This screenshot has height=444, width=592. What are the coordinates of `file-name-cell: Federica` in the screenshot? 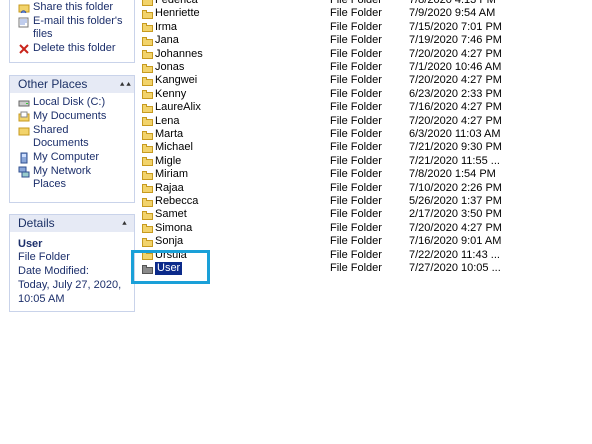 It's located at (170, 3).